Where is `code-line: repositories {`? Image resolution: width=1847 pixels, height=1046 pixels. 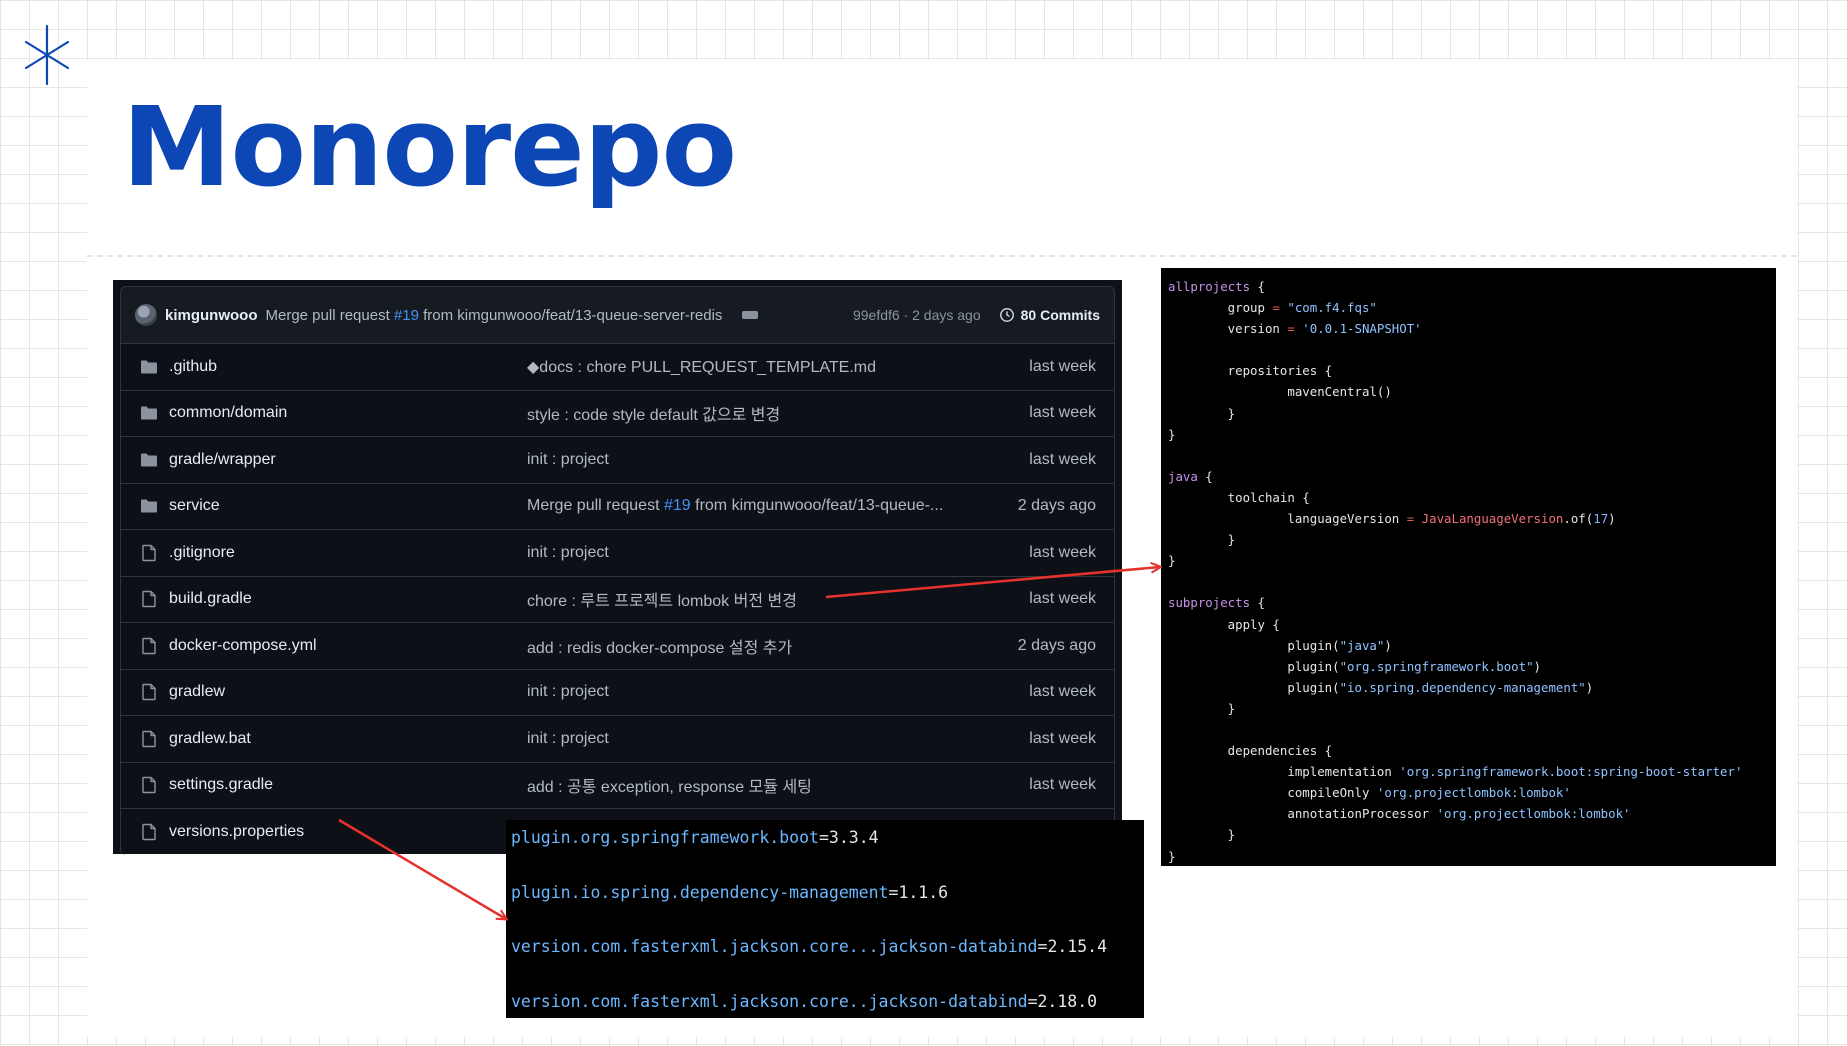
code-line: repositories { is located at coordinates (1472, 370).